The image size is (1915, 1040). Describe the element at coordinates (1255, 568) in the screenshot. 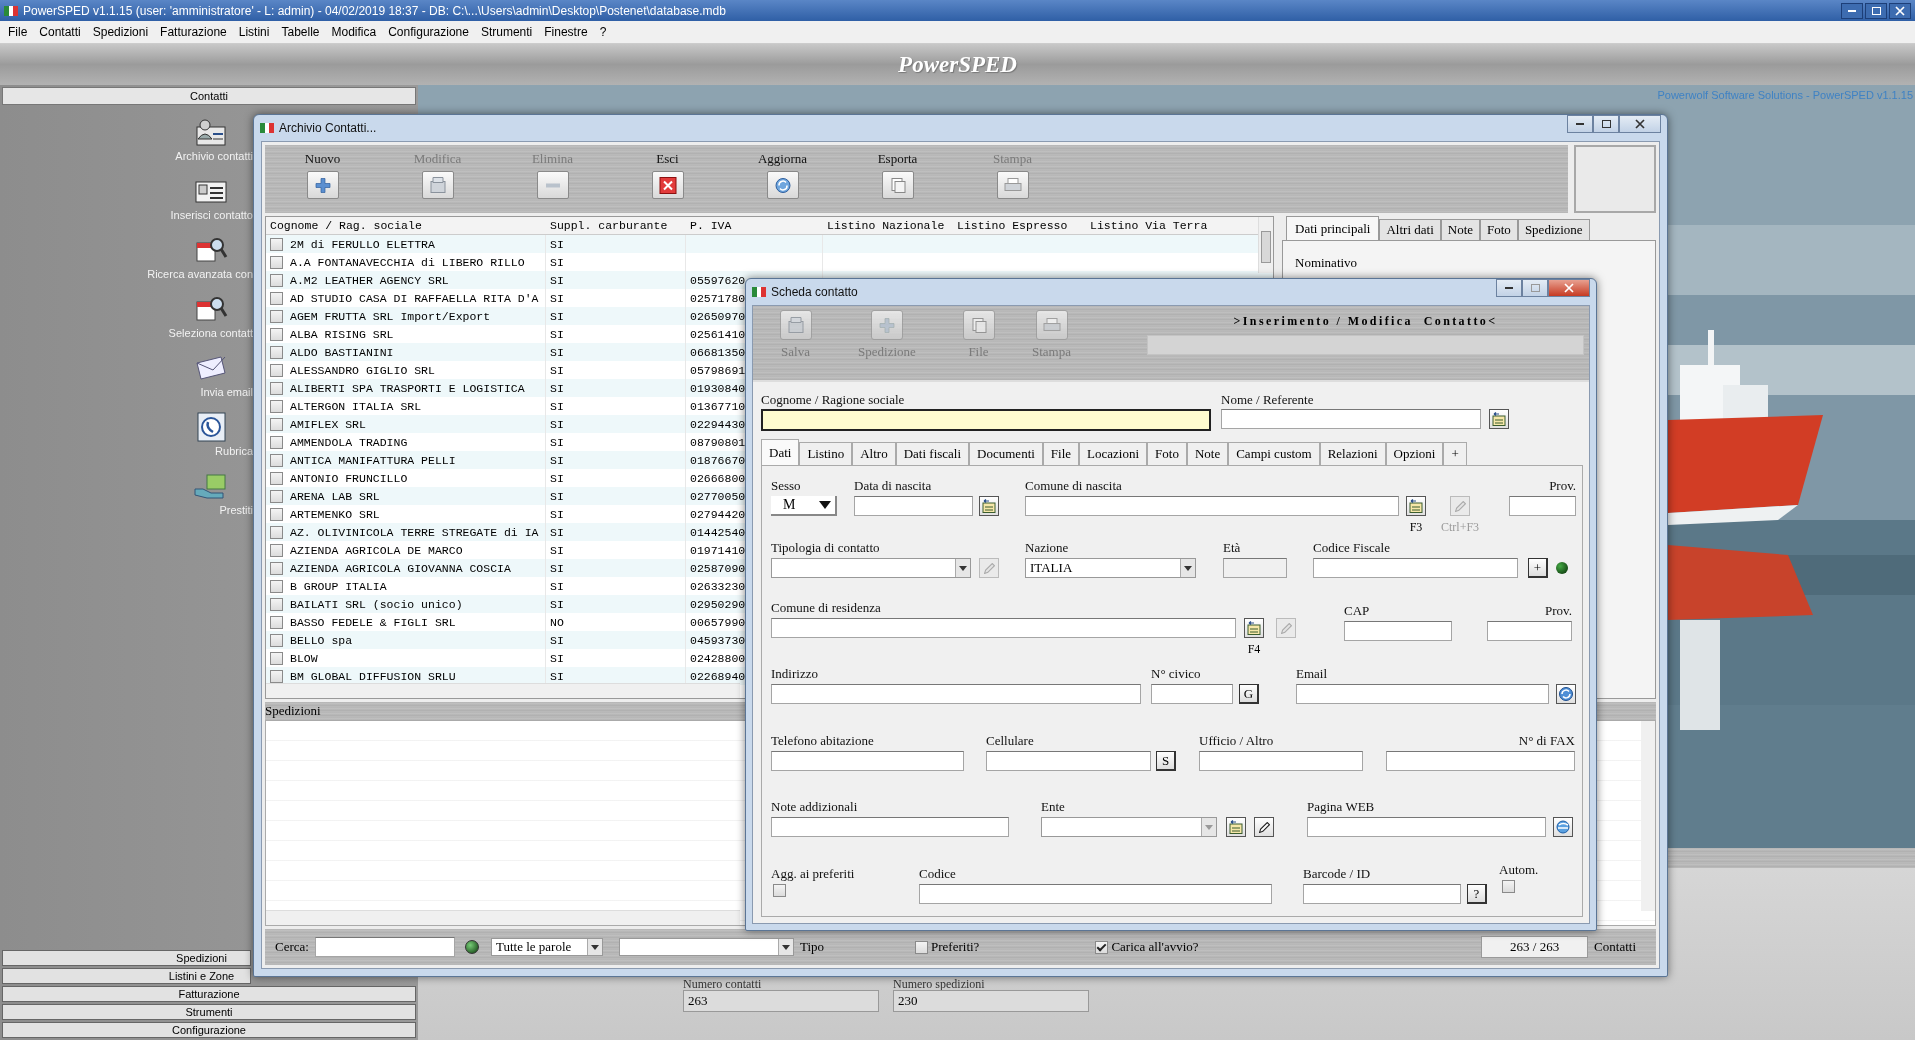

I see `age-field` at that location.